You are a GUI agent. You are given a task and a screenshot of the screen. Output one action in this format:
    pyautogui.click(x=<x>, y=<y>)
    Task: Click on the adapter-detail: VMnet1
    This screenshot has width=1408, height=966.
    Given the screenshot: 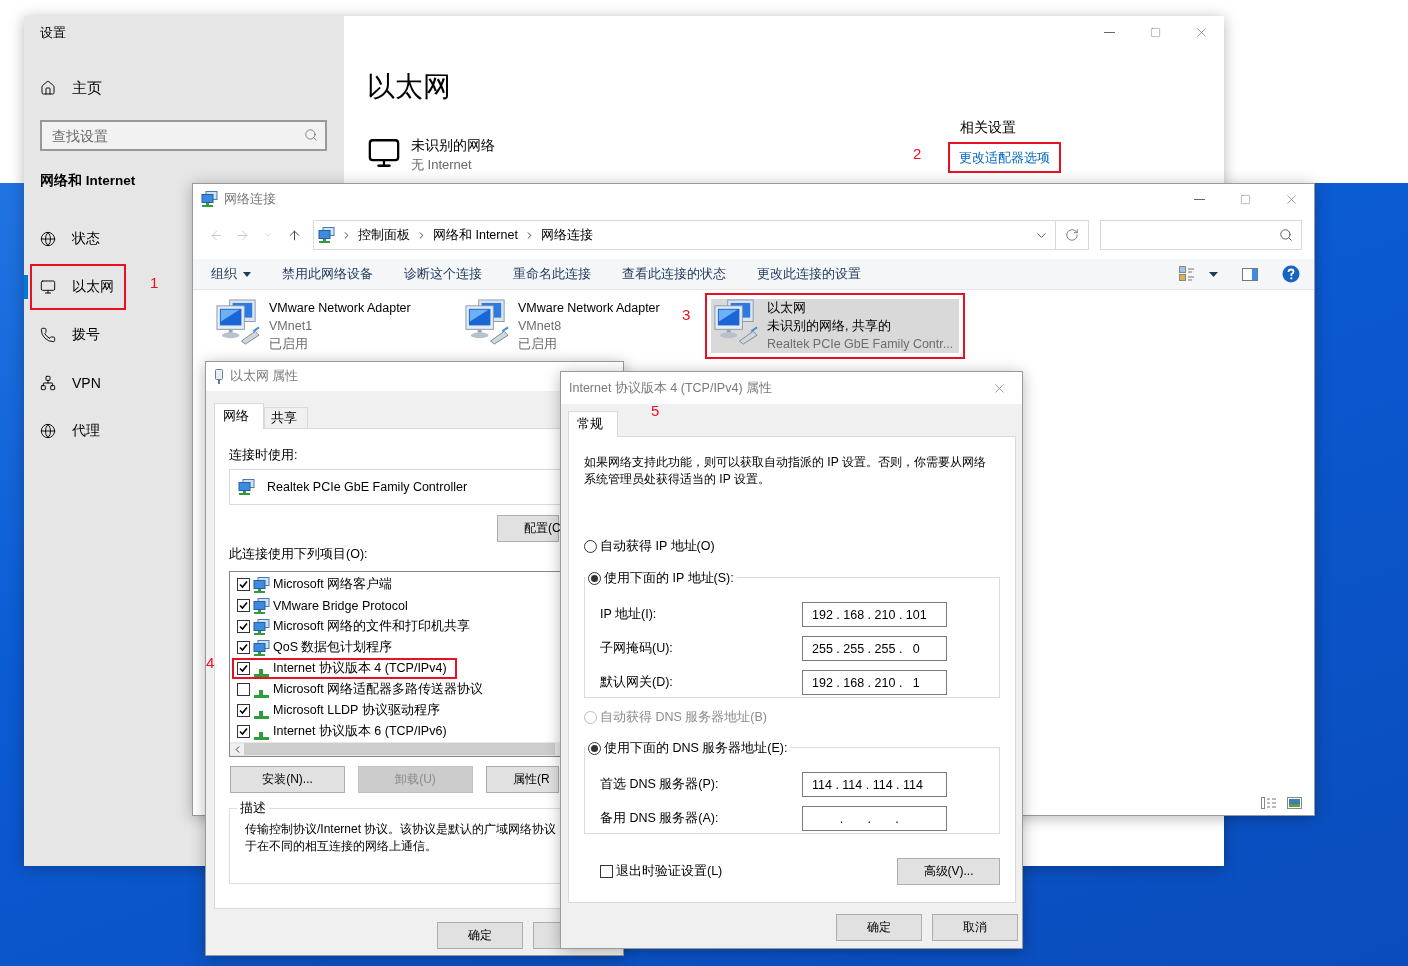 What is the action you would take?
    pyautogui.click(x=291, y=326)
    